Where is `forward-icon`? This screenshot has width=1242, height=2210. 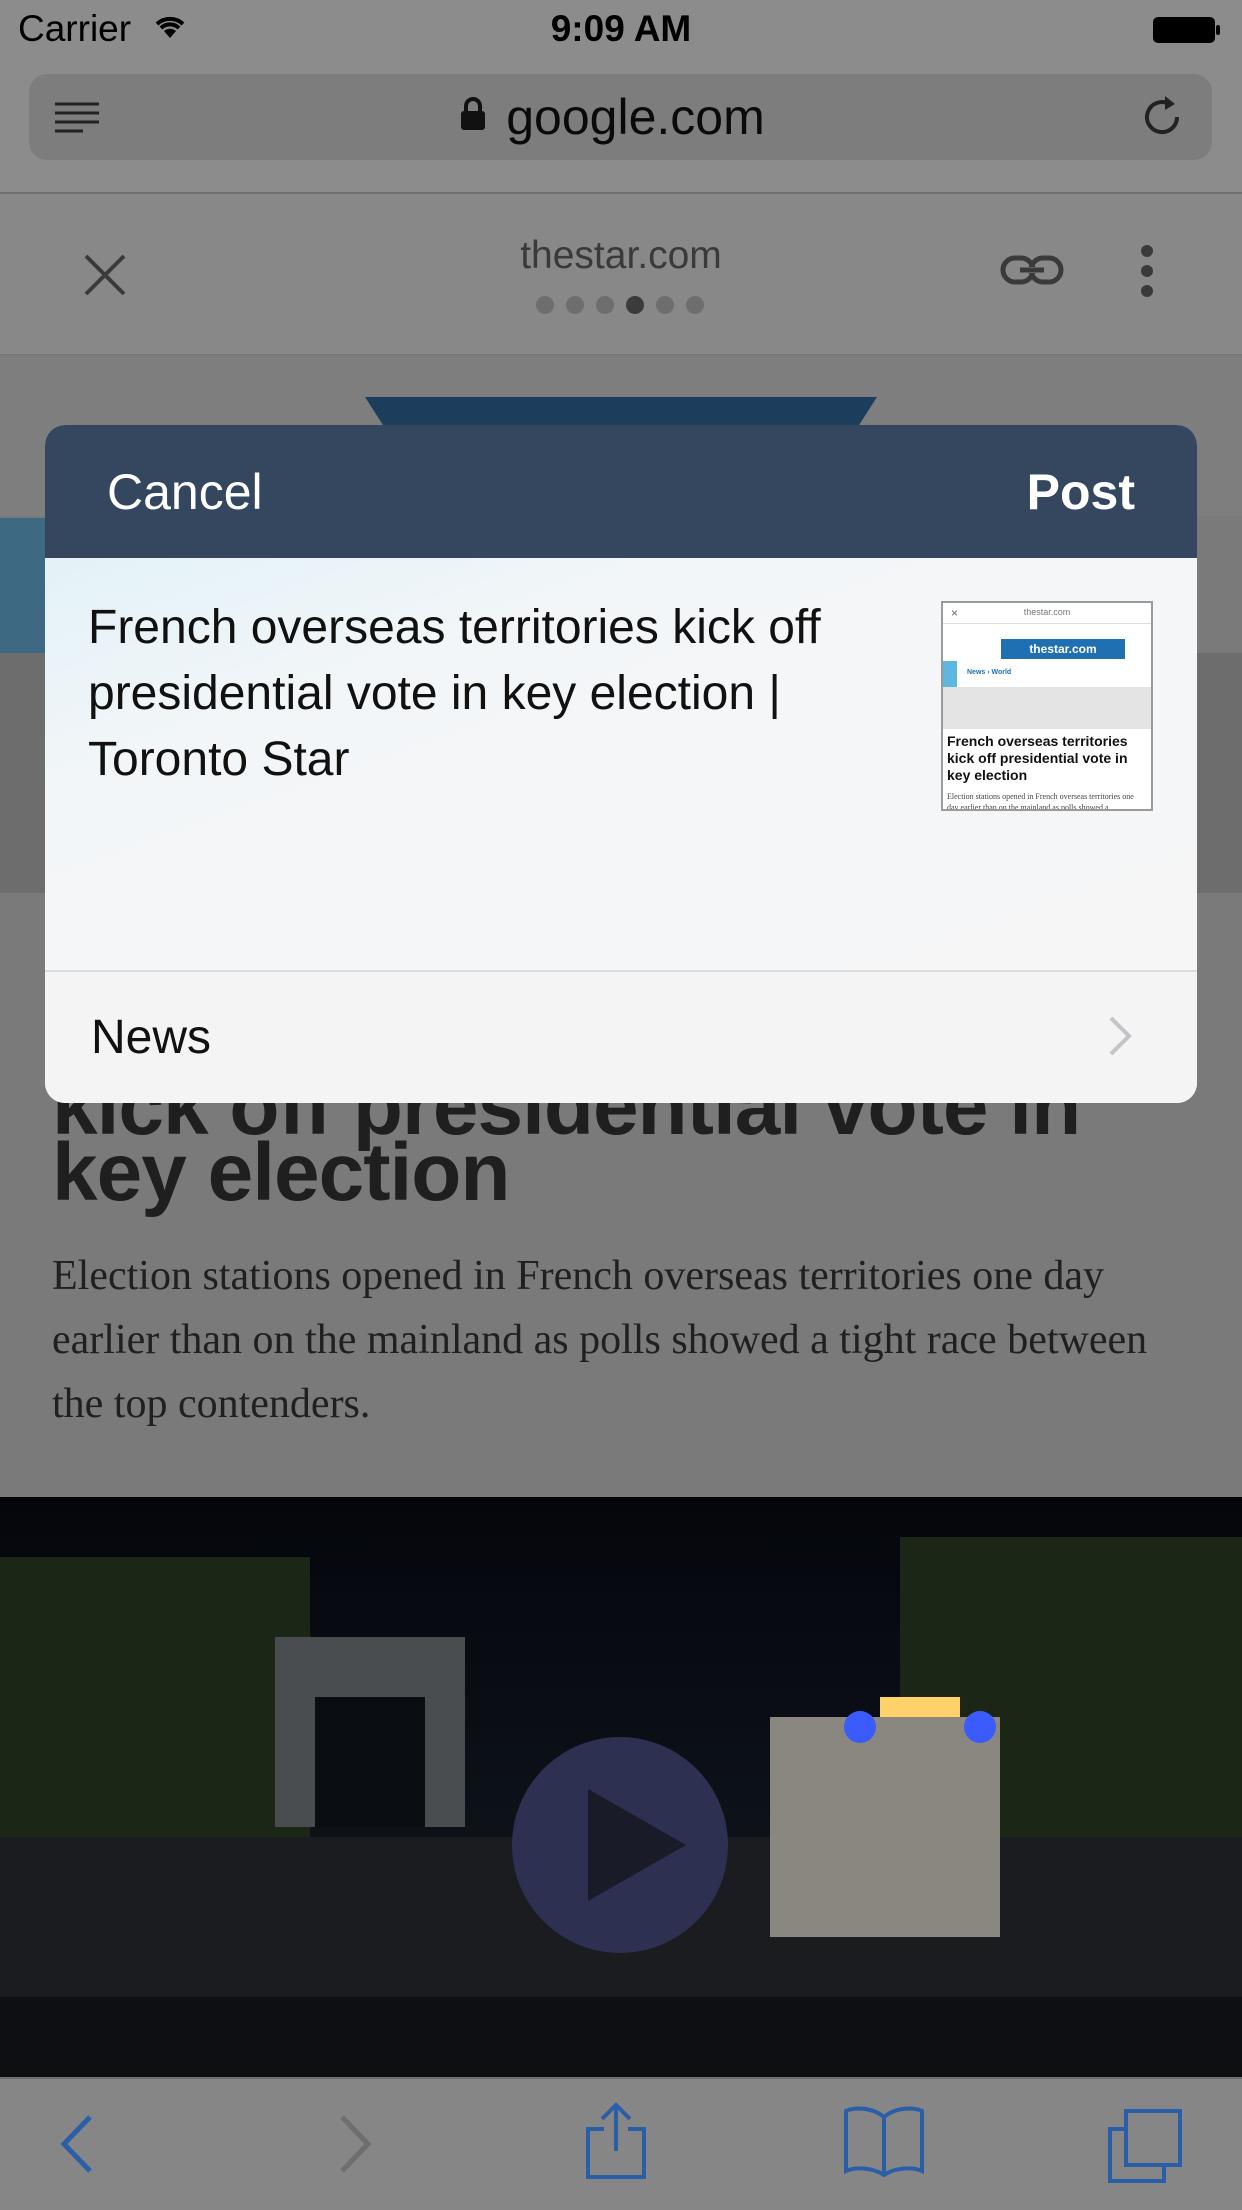 forward-icon is located at coordinates (354, 2146).